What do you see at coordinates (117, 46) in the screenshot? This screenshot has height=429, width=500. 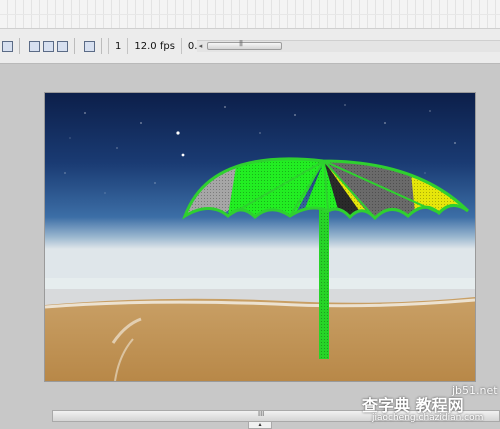 I see `current-frame-field: 1` at bounding box center [117, 46].